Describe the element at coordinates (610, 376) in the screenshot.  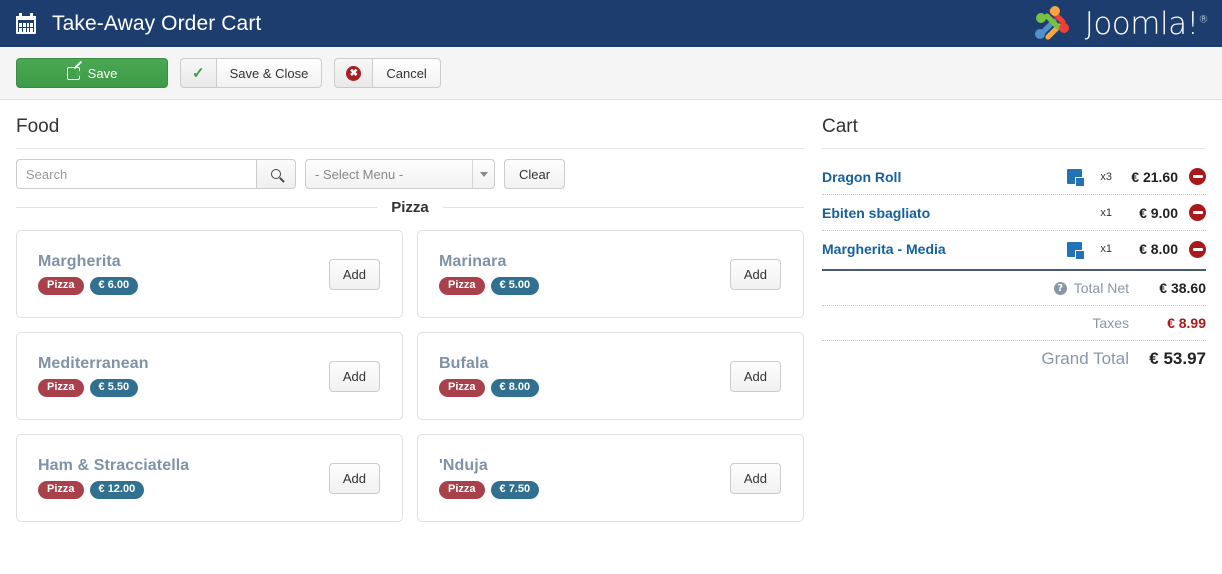
I see `food-card: Bufala Pizza € 8.00 Add` at that location.